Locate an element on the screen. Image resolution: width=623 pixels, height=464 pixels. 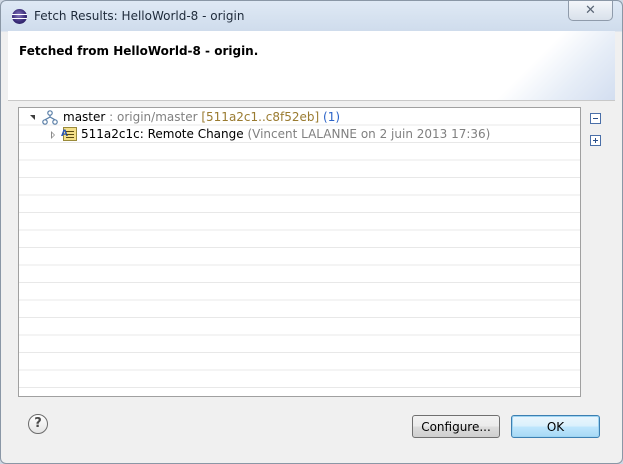
close-button: ✕ is located at coordinates (590, 11).